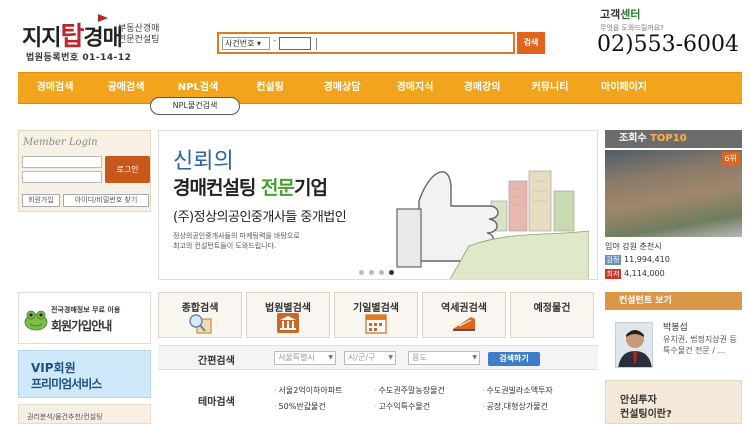  Describe the element at coordinates (72, 37) in the screenshot. I see `logo-text: 지지탑경매` at that location.